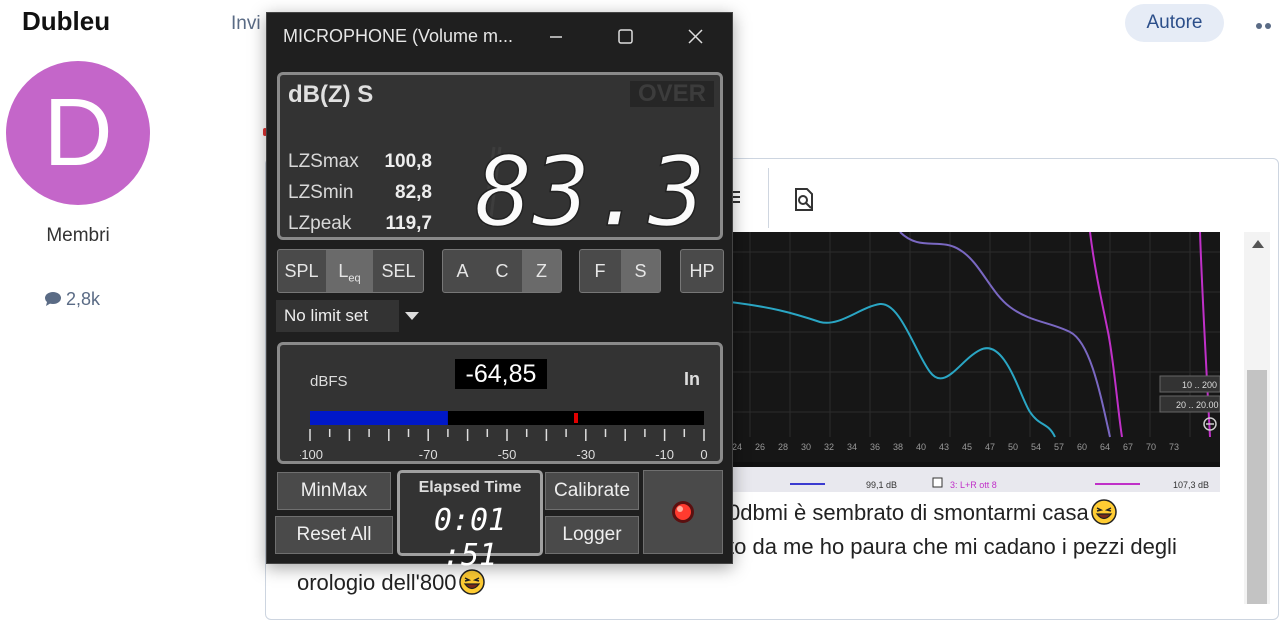 This screenshot has height=620, width=1280. What do you see at coordinates (703, 454) in the screenshot?
I see `scale-label: 0` at bounding box center [703, 454].